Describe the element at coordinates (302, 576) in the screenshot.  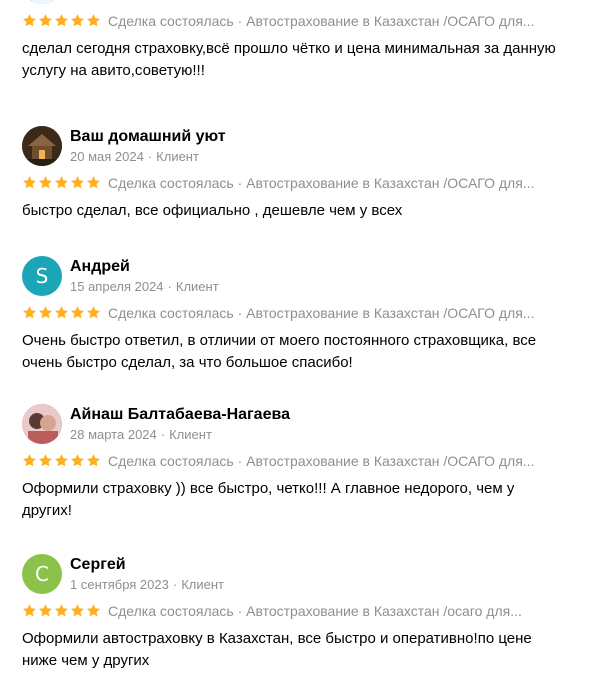
I see `review-header: С Сергей 1 сентября 2023 · Клиент` at that location.